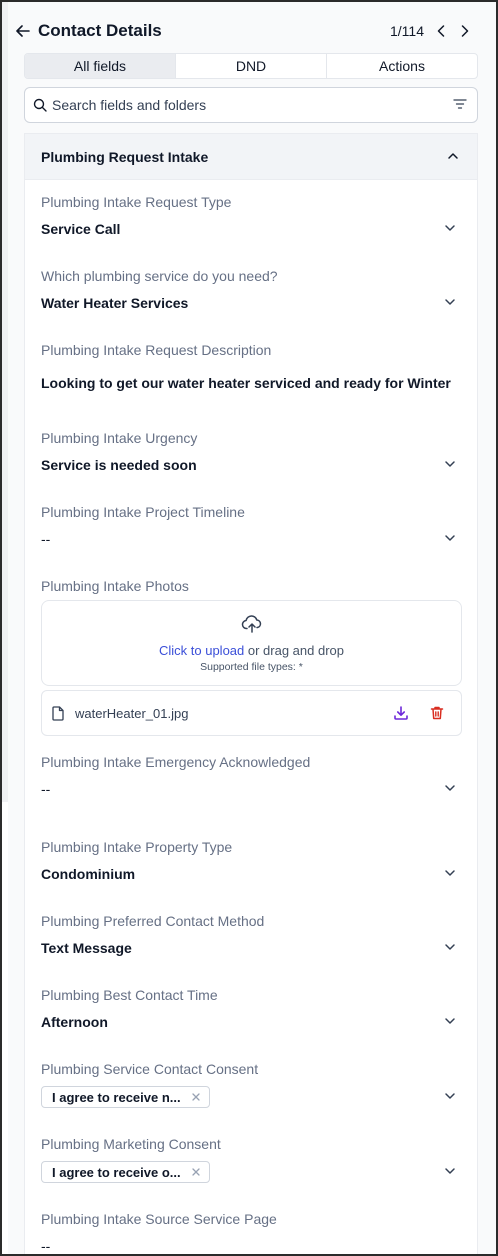 The height and width of the screenshot is (1256, 498). Describe the element at coordinates (251, 229) in the screenshot. I see `request-type-select: Service Call` at that location.